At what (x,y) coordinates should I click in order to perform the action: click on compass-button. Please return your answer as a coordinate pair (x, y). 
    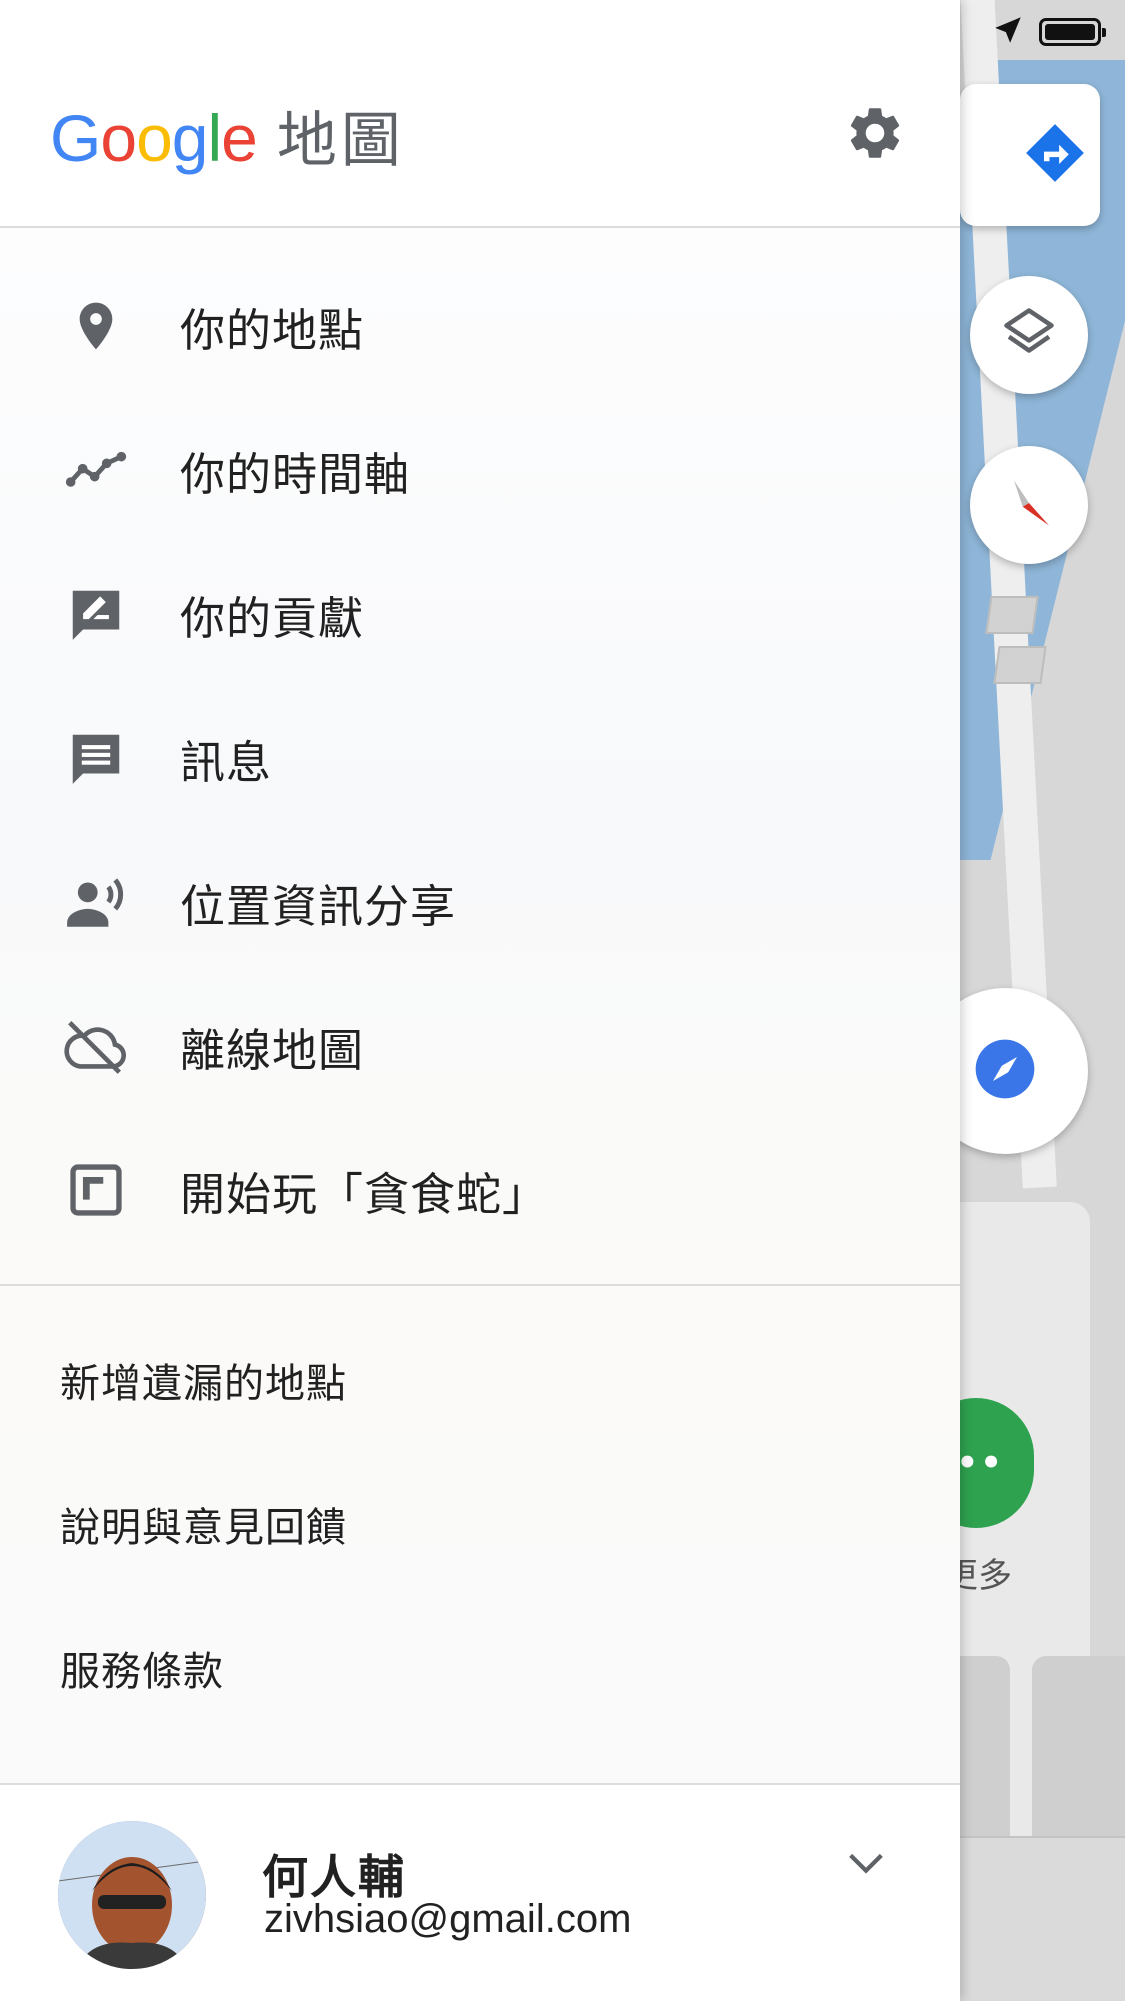
    Looking at the image, I should click on (1029, 505).